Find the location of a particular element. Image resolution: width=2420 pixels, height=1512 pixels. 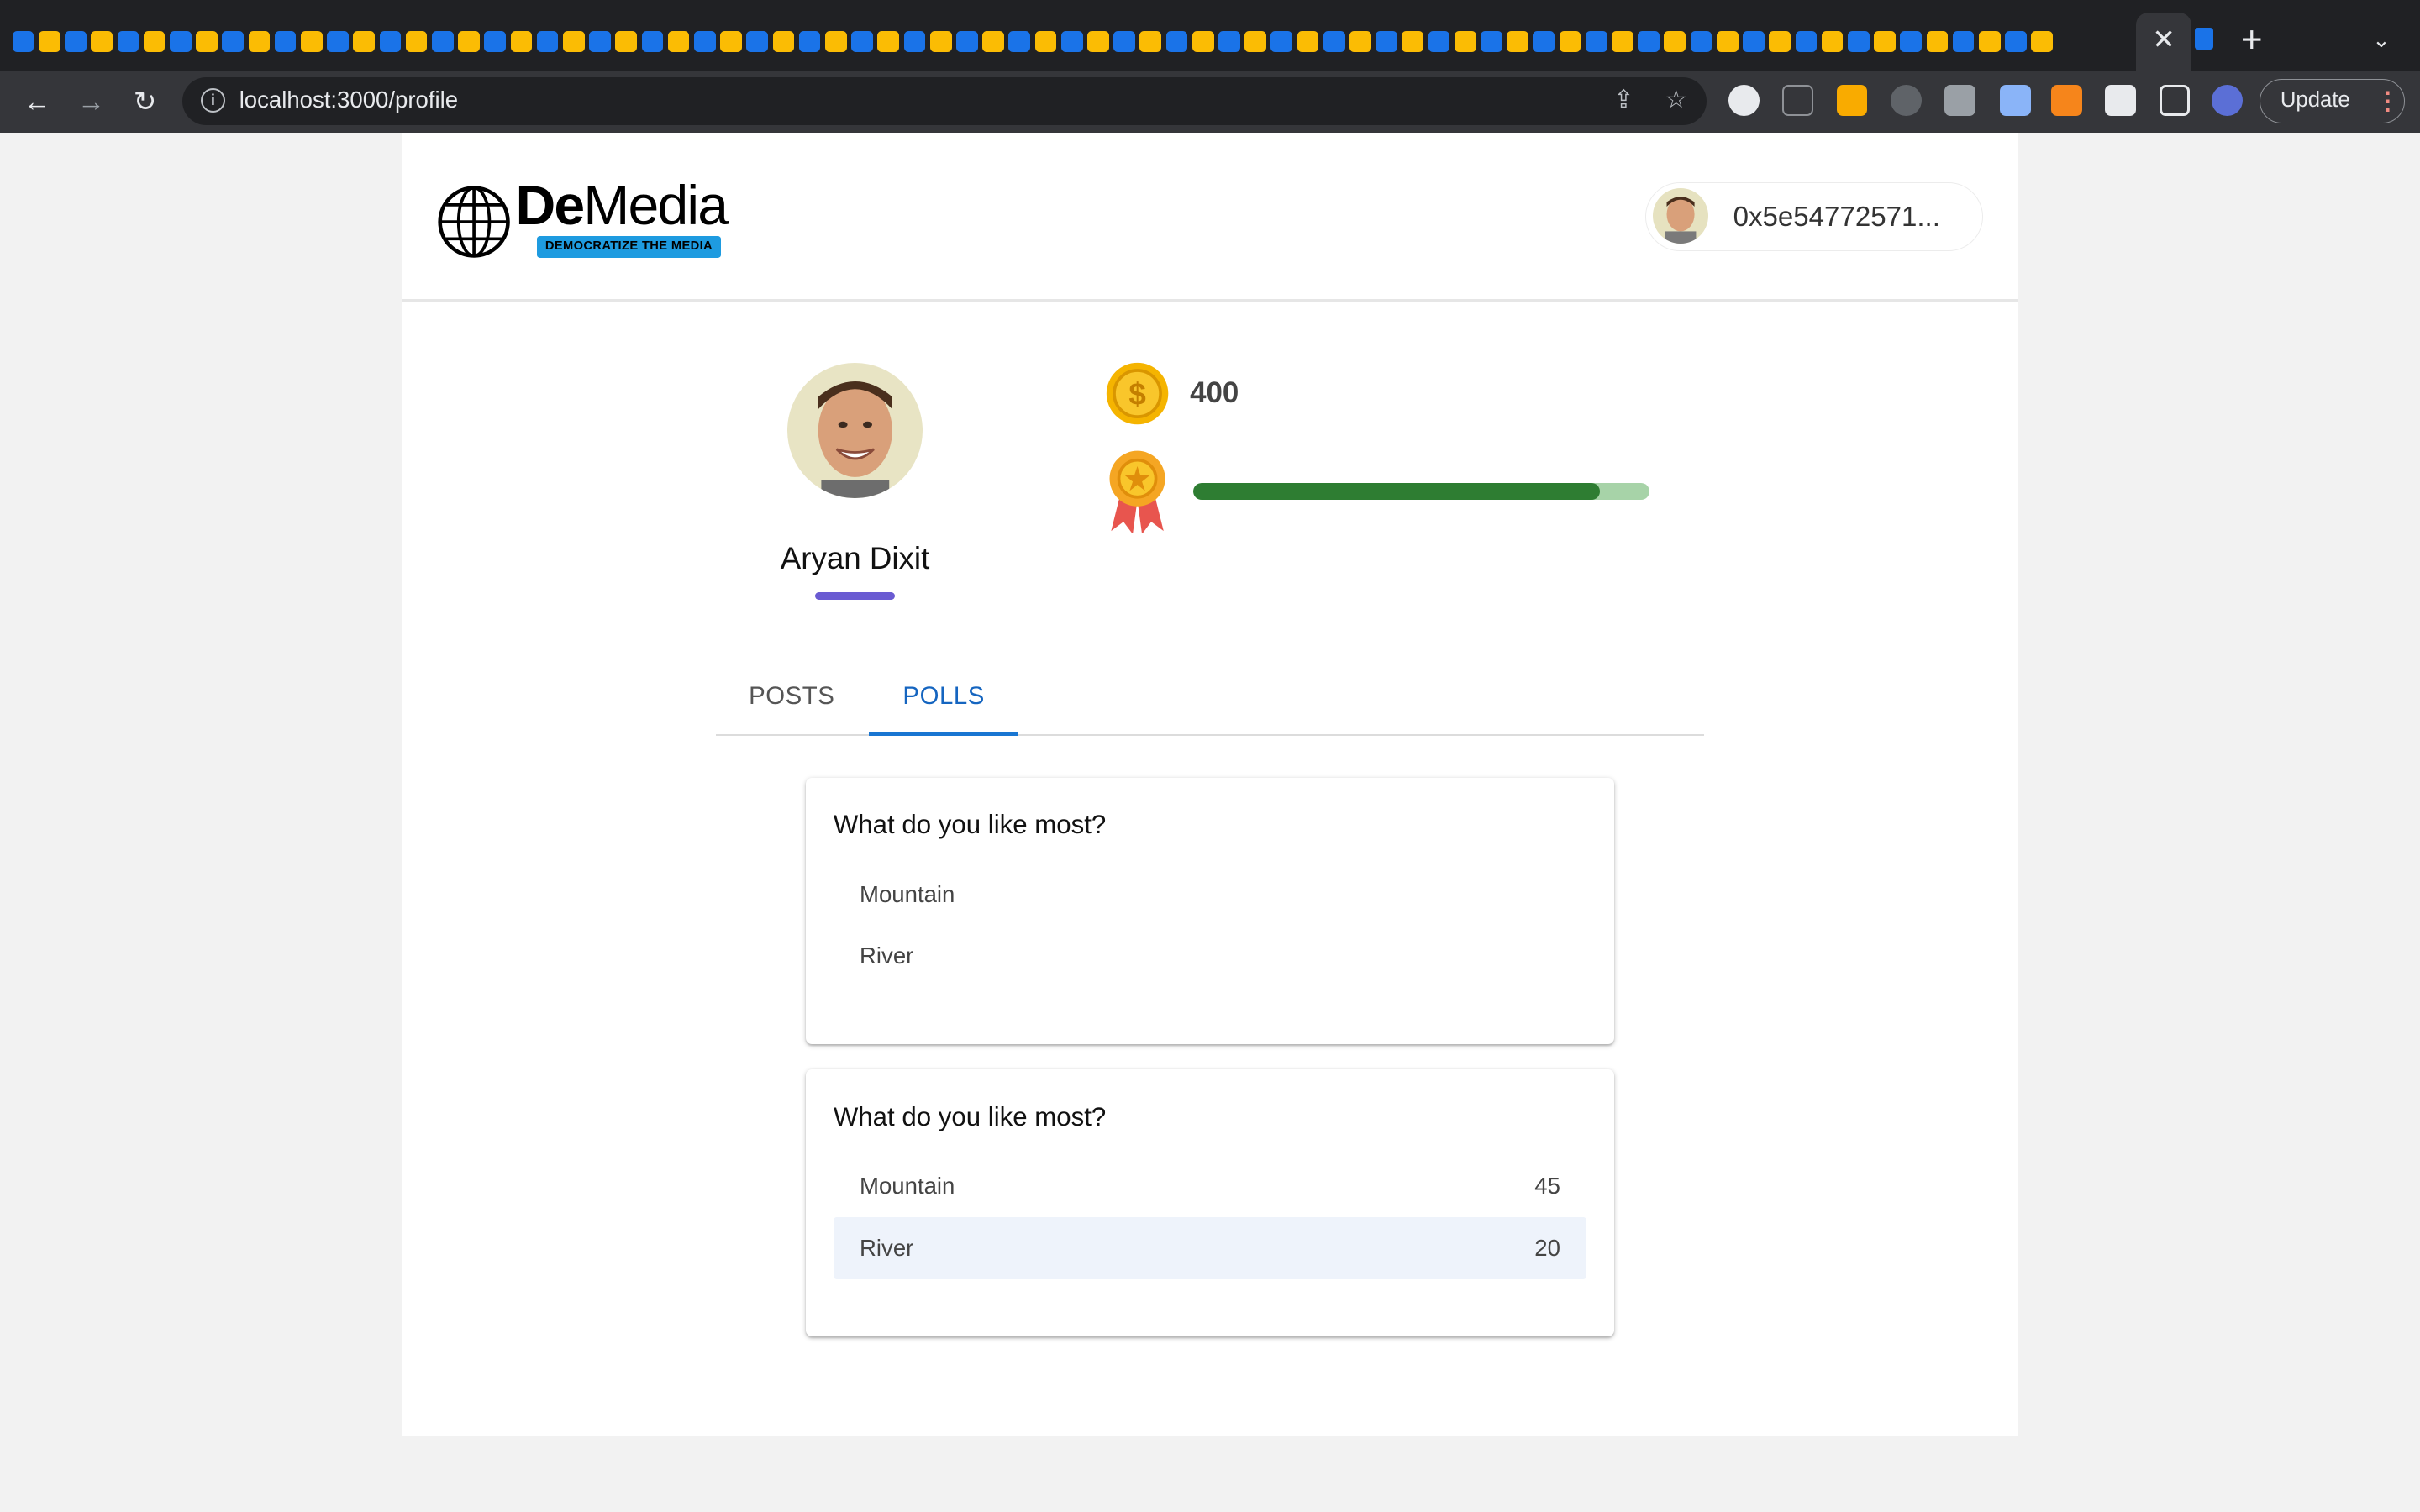

extensions-puzzle-icon is located at coordinates (2121, 100).